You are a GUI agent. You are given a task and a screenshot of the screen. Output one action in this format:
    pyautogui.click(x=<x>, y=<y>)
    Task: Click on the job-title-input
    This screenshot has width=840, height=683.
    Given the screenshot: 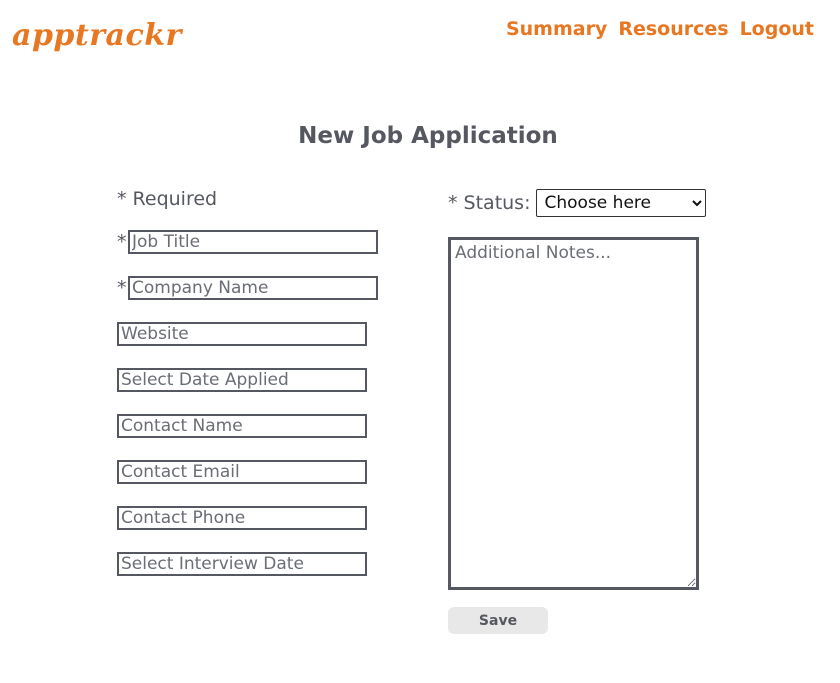 What is the action you would take?
    pyautogui.click(x=253, y=242)
    